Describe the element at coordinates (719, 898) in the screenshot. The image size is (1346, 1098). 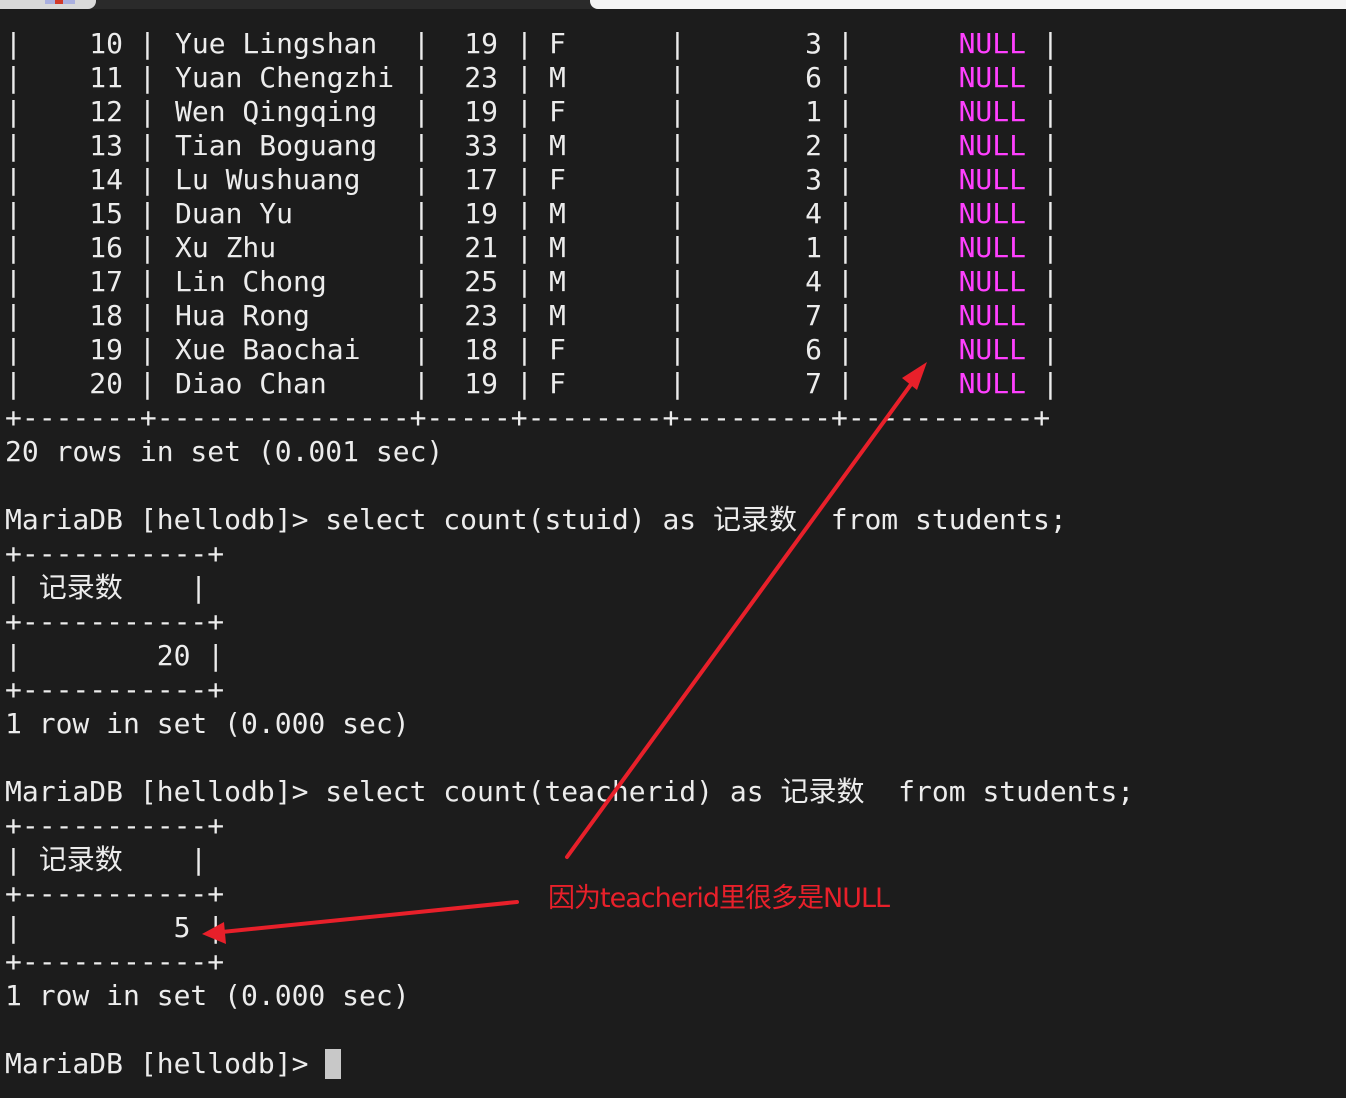
I see `annotation-text: 因为teacherid里很多是NULL` at that location.